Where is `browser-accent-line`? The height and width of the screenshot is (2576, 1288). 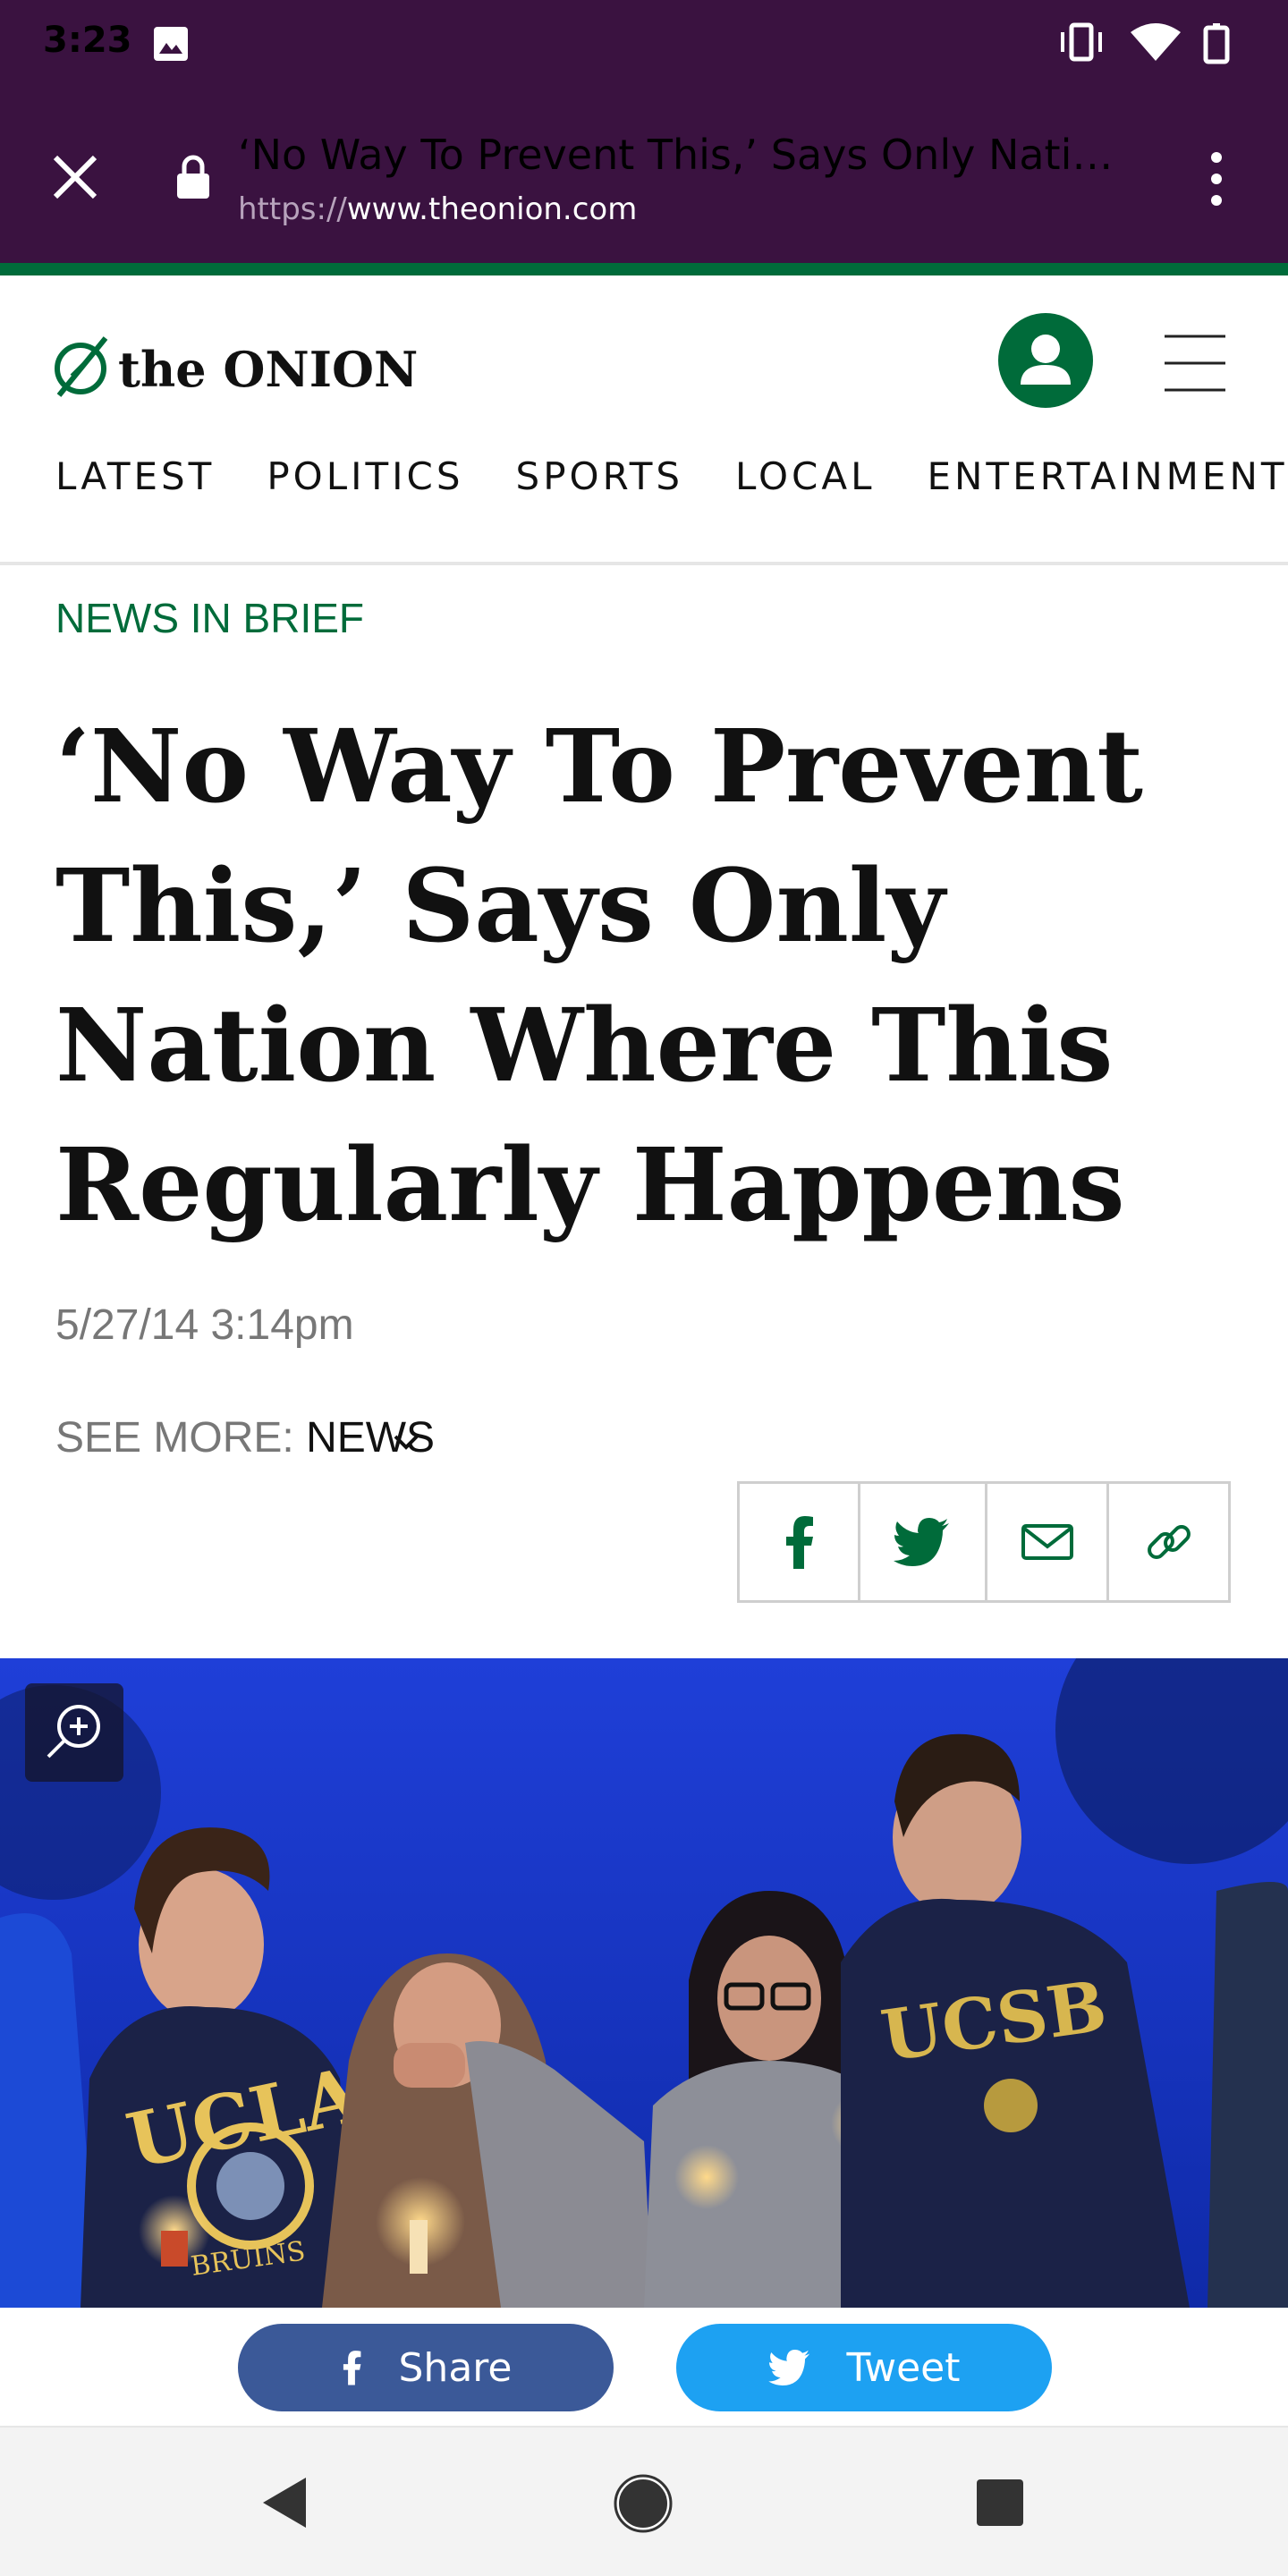
browser-accent-line is located at coordinates (644, 269).